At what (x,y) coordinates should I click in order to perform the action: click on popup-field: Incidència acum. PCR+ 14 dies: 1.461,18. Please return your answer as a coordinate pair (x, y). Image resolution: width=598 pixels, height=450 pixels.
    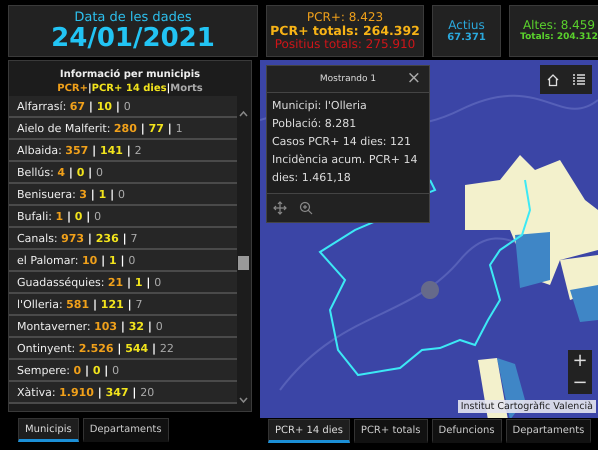
    Looking at the image, I should click on (348, 169).